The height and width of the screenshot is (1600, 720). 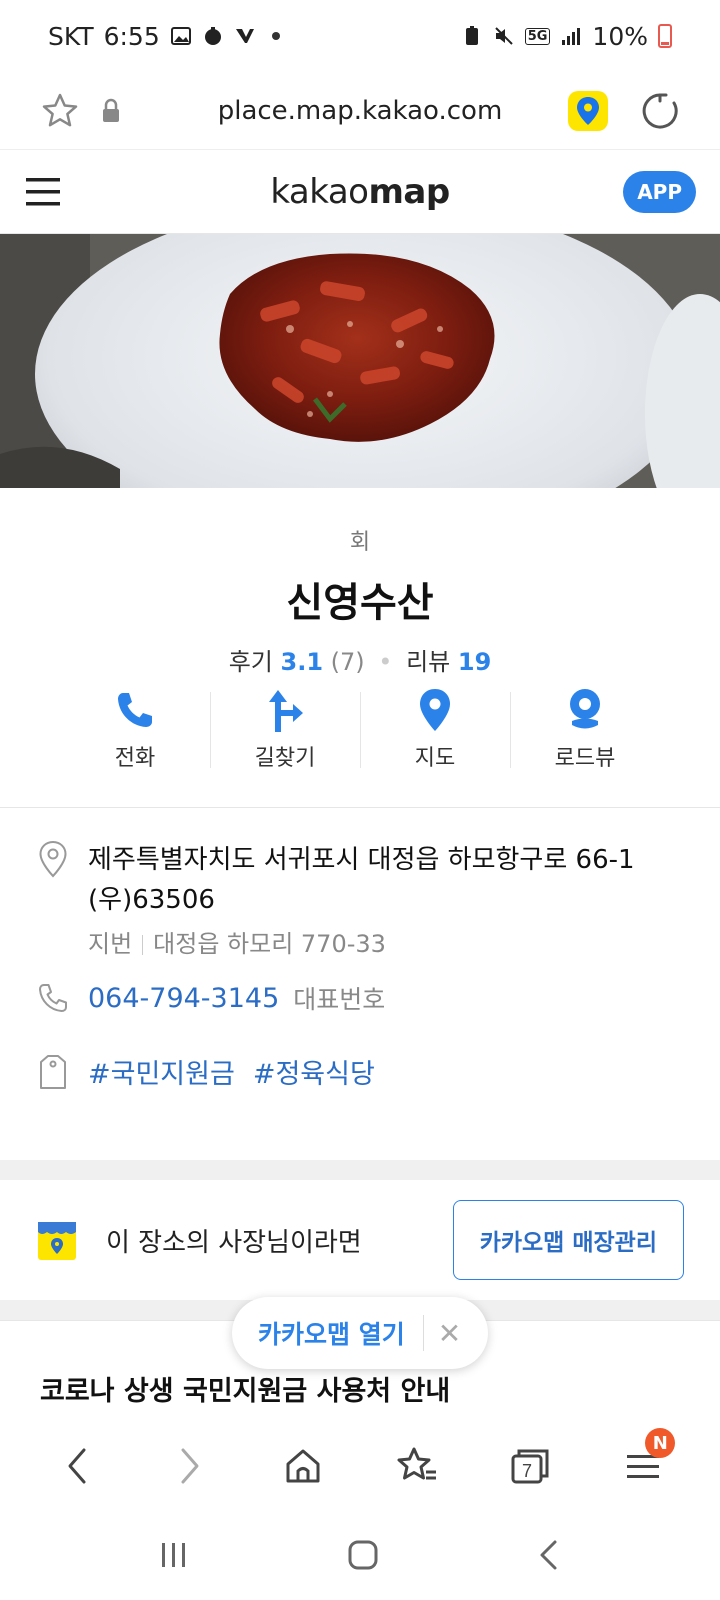 What do you see at coordinates (60, 111) in the screenshot?
I see `bookmark-star-icon` at bounding box center [60, 111].